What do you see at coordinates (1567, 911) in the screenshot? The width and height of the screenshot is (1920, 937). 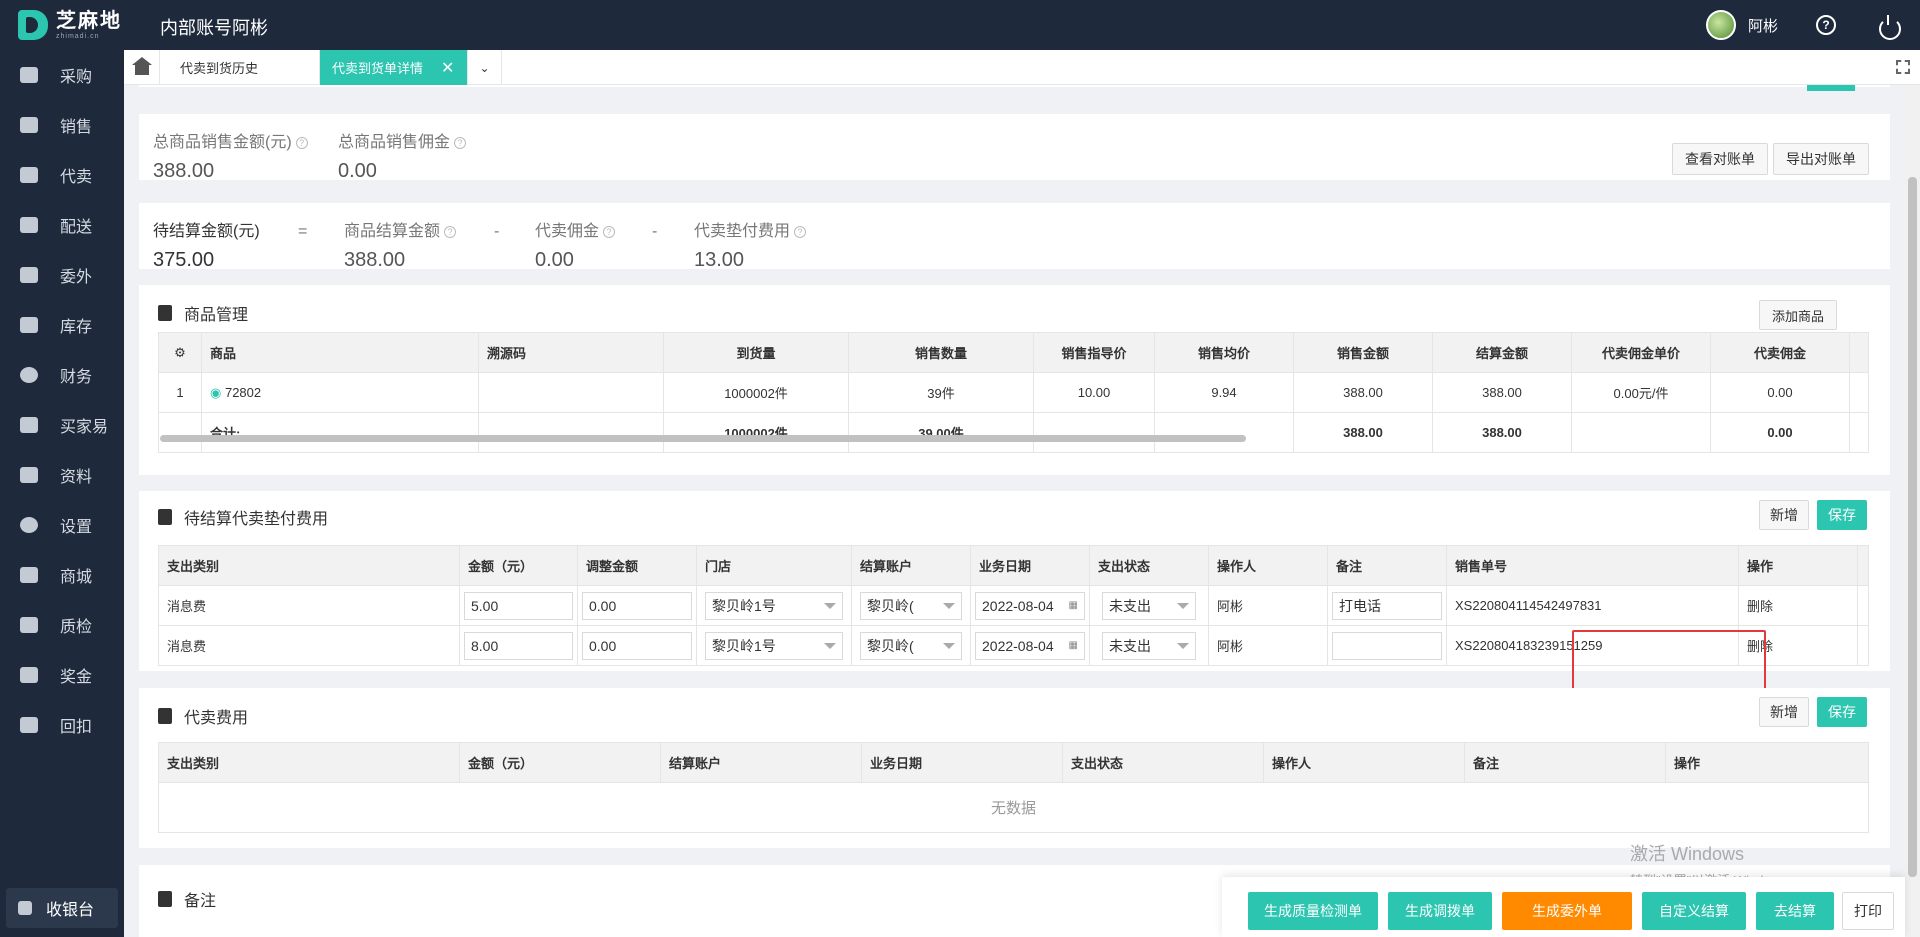 I see `outsource-button: 生成委外单` at bounding box center [1567, 911].